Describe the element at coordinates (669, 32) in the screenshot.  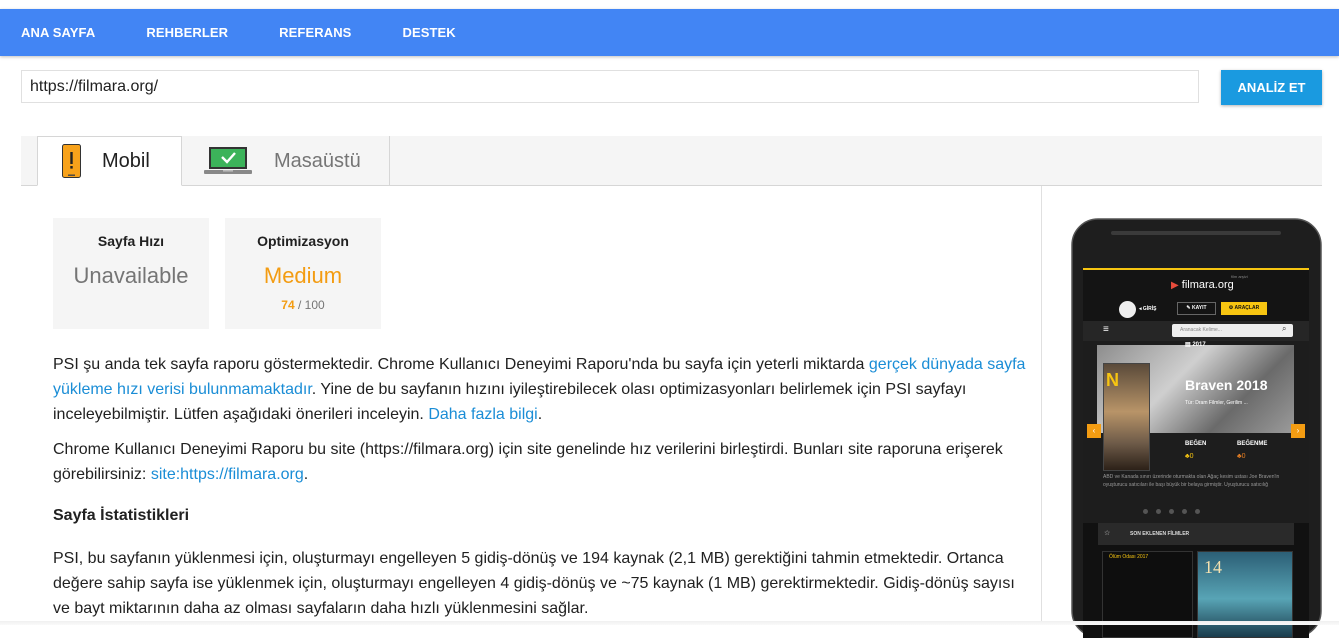
I see `top-navigation-bar: ANA SAYFA REHBERLER REFERANS DESTEK` at that location.